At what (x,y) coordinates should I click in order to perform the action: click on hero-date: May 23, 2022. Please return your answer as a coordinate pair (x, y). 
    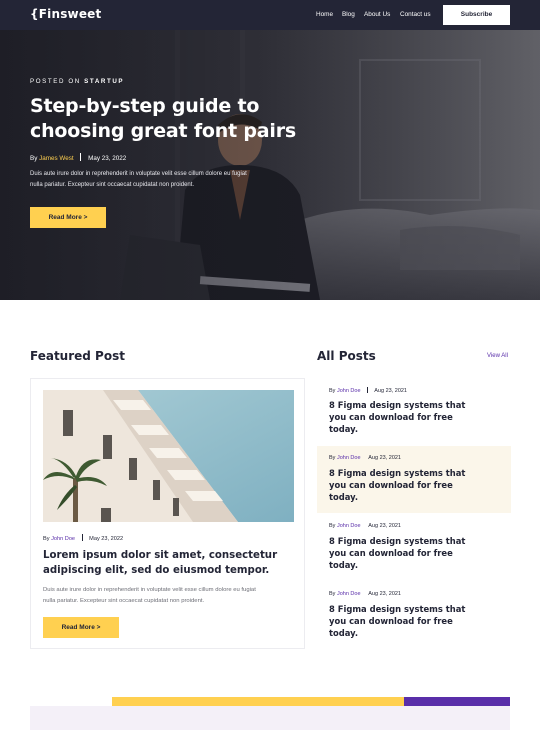
    Looking at the image, I should click on (107, 158).